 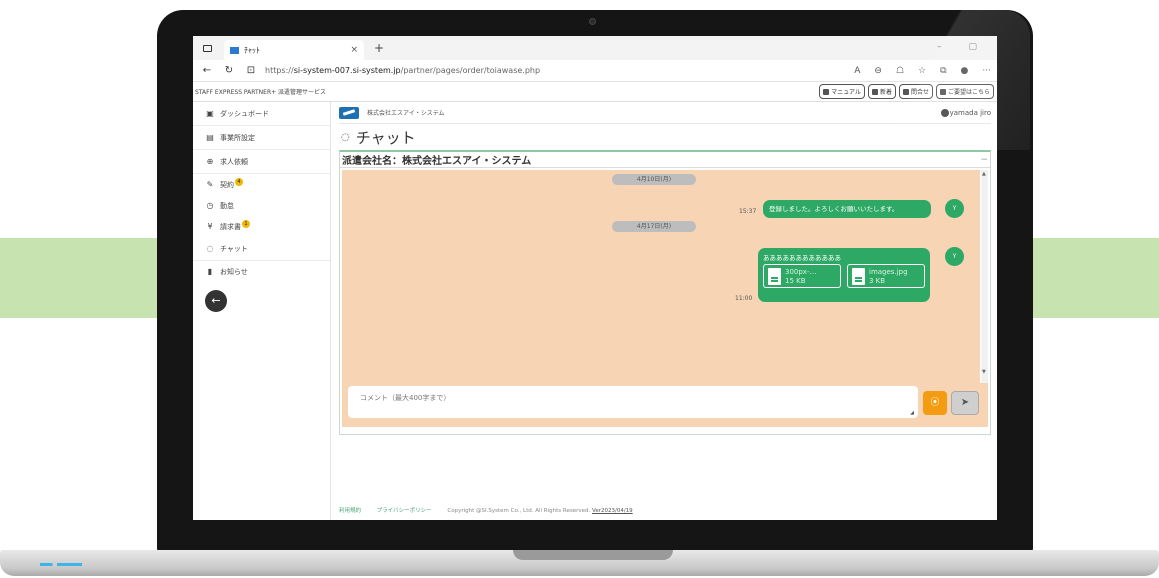 What do you see at coordinates (406, 113) in the screenshot?
I see `company-name: 株式会社エスアイ・システム` at bounding box center [406, 113].